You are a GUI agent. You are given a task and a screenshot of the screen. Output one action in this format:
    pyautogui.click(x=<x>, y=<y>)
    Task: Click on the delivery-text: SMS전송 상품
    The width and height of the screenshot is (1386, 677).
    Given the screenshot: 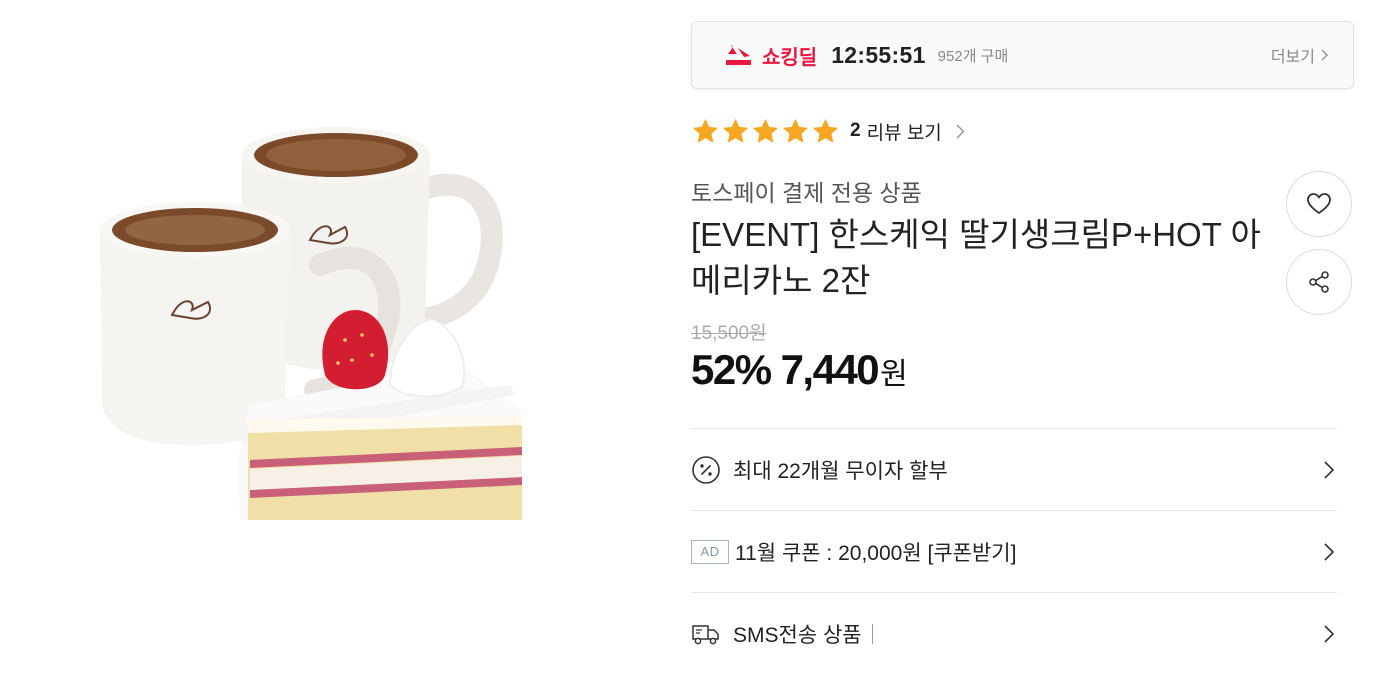 What is the action you would take?
    pyautogui.click(x=797, y=635)
    